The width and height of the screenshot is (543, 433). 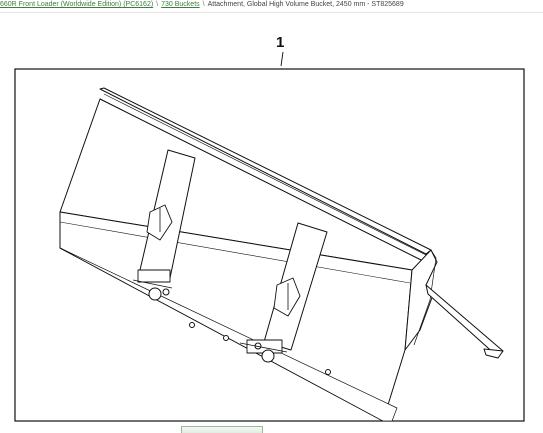 I want to click on callout-leader-line, so click(x=282, y=59).